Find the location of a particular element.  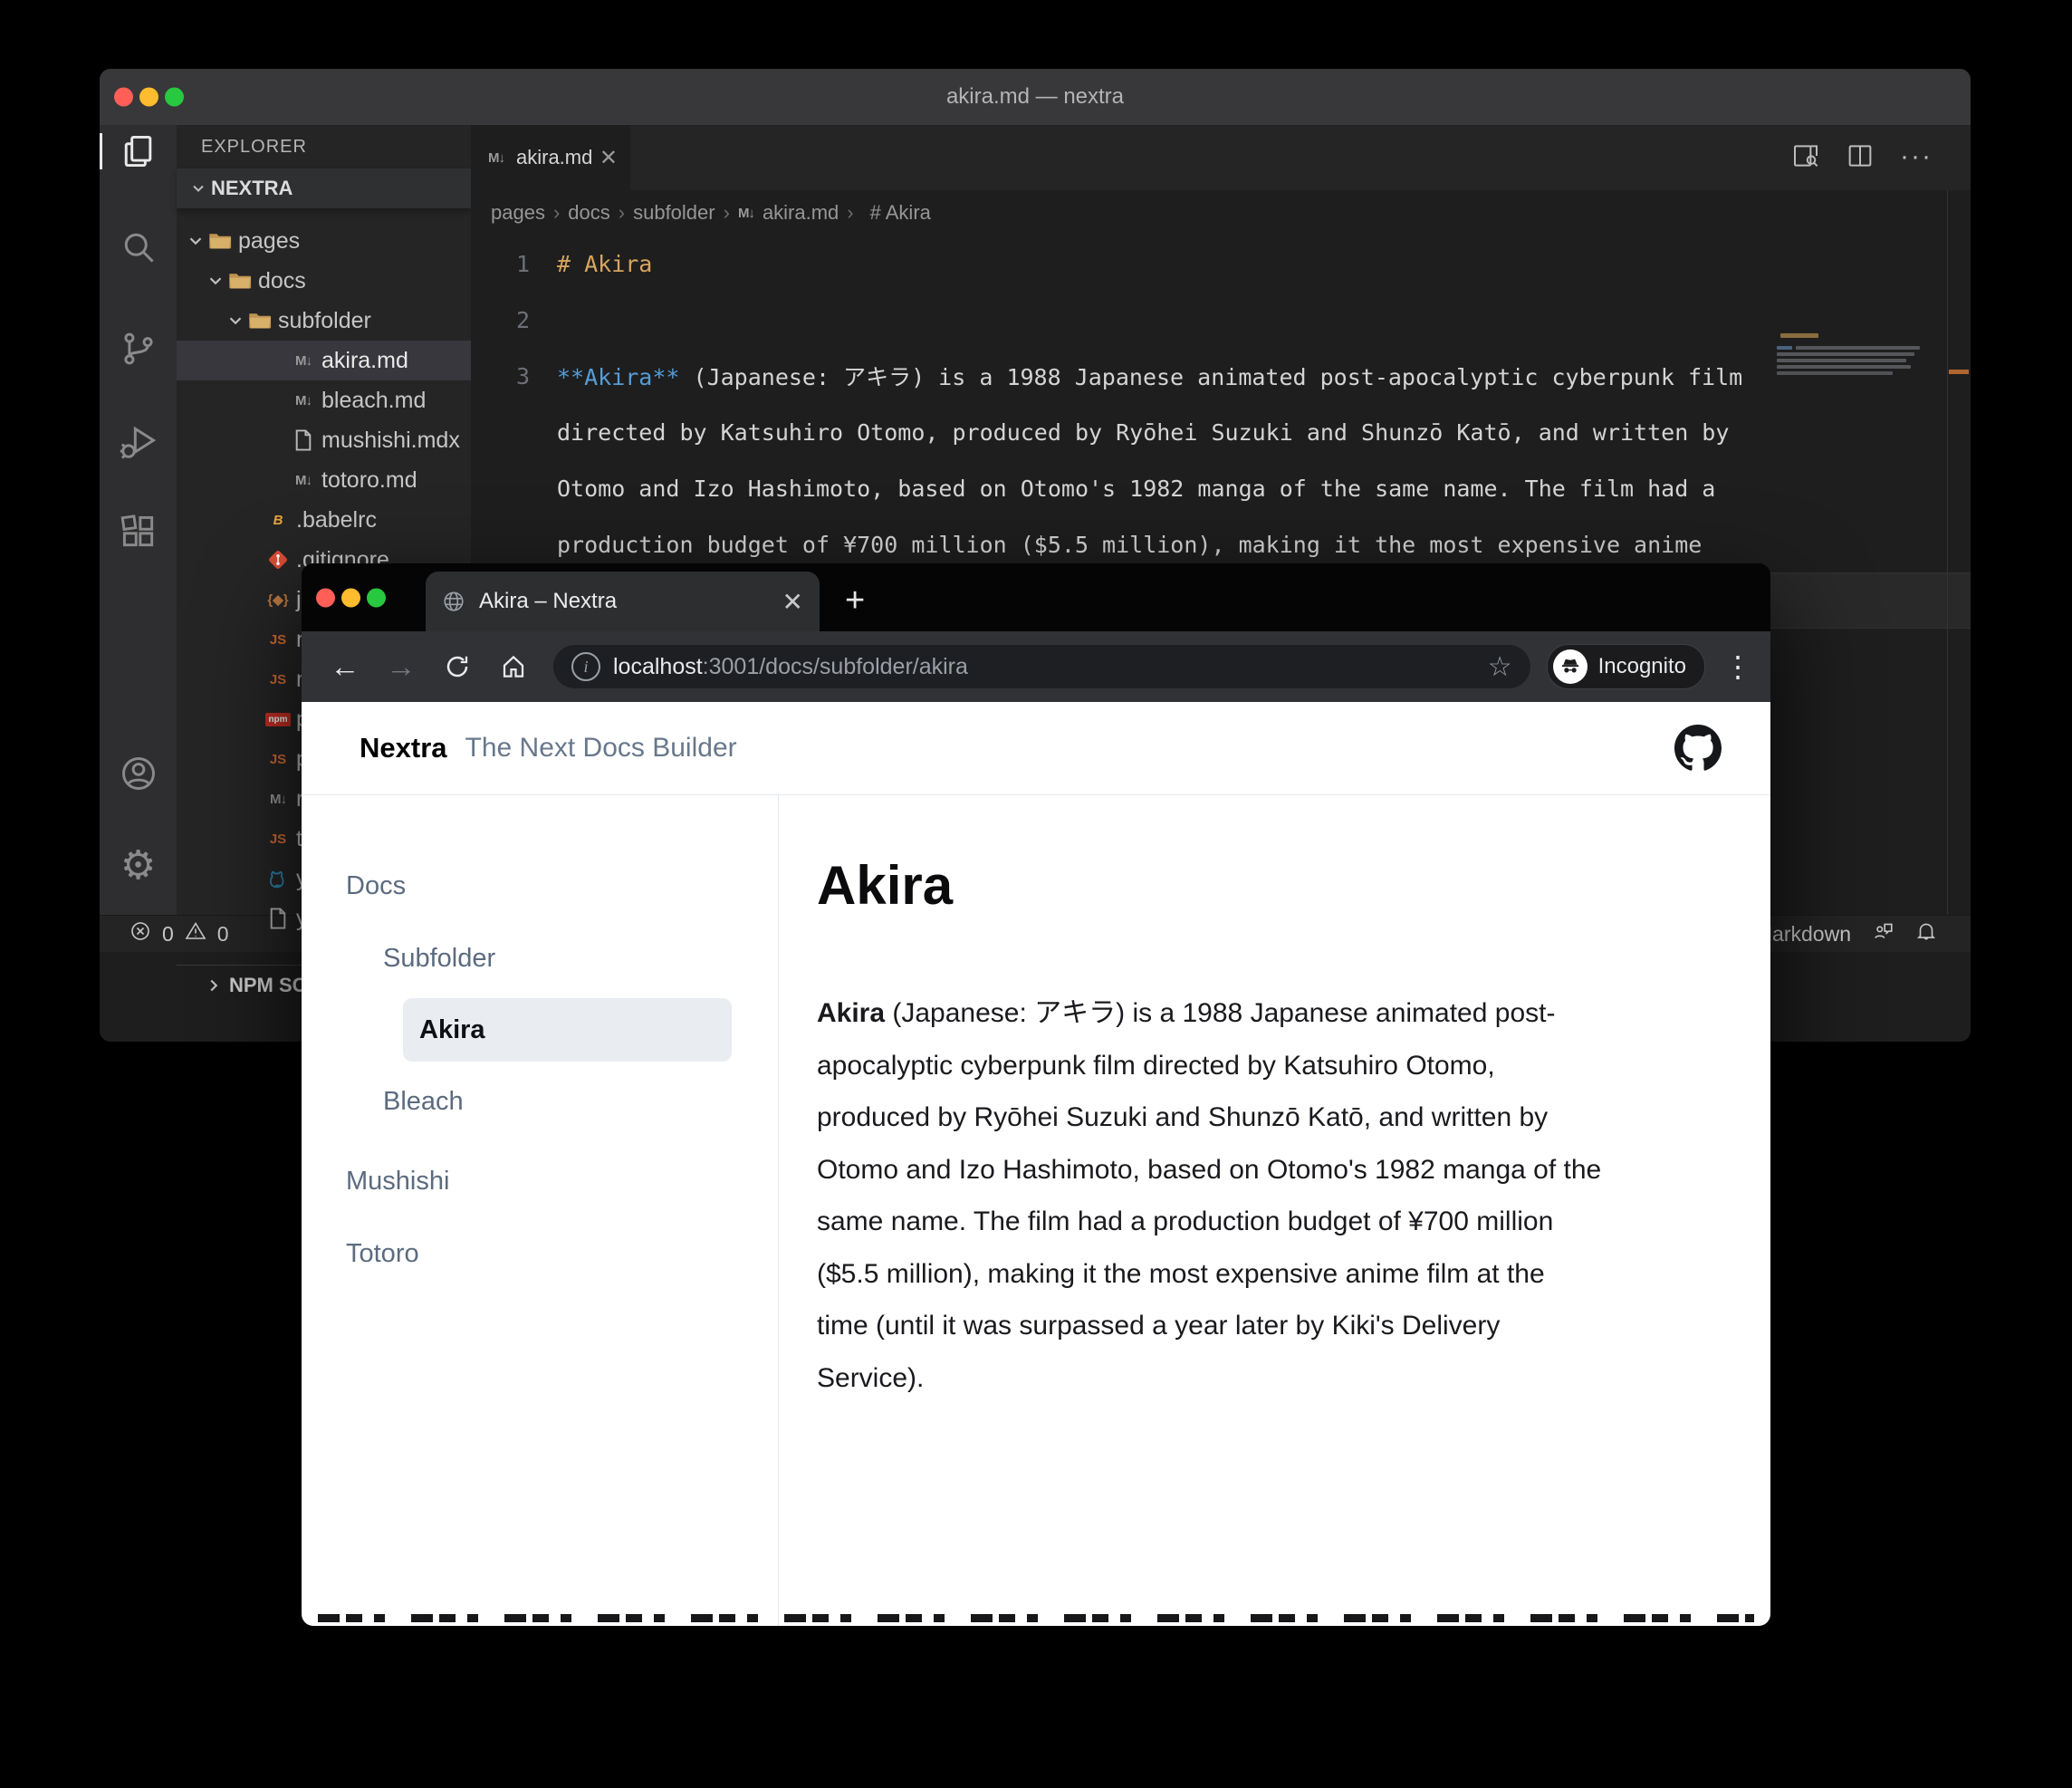

split-editor-icon is located at coordinates (1861, 158).